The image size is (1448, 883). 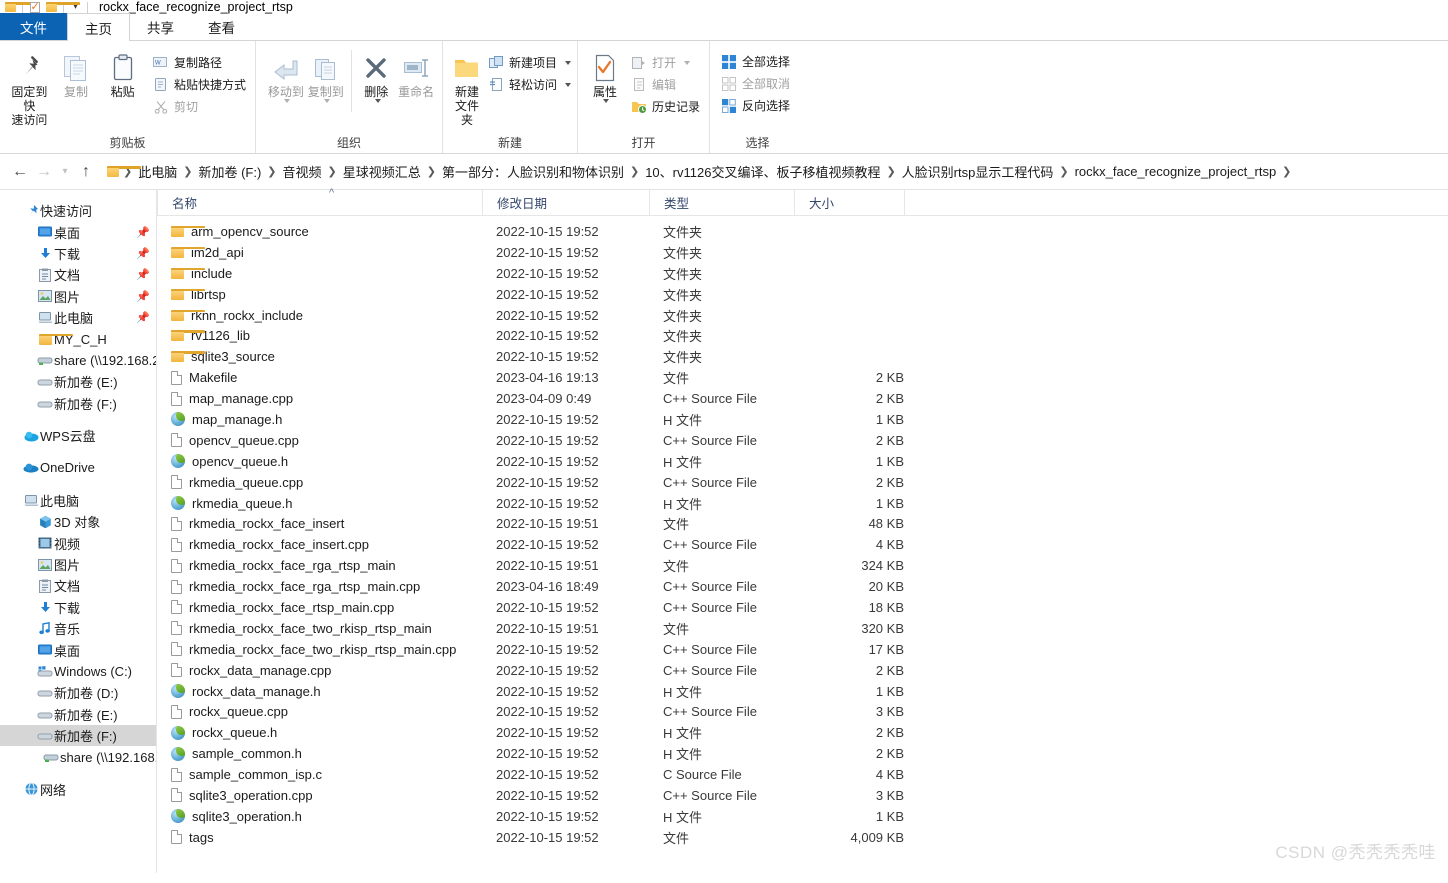 I want to click on breadcrumb-item-3: 星球视频汇总, so click(x=382, y=171).